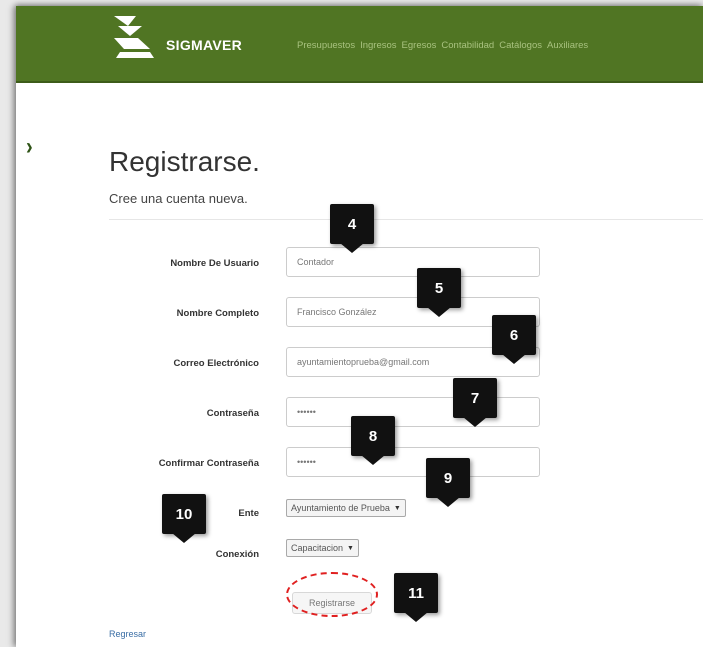 The height and width of the screenshot is (647, 703). What do you see at coordinates (29, 148) in the screenshot?
I see `chevron-right-icon: ›` at bounding box center [29, 148].